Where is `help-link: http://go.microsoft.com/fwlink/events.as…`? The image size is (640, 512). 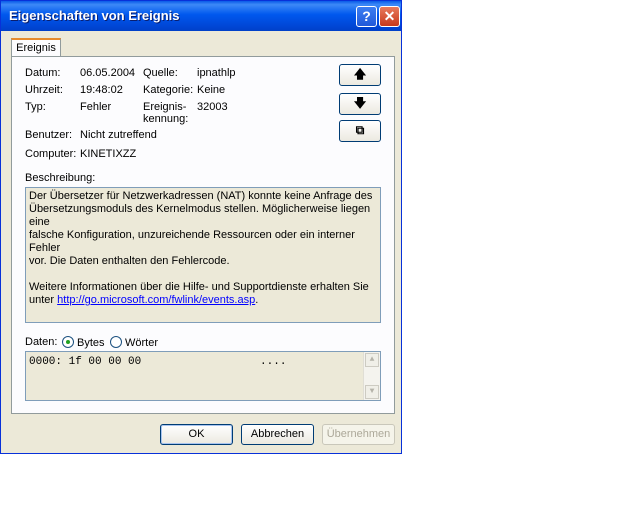
help-link: http://go.microsoft.com/fwlink/events.as… is located at coordinates (156, 300).